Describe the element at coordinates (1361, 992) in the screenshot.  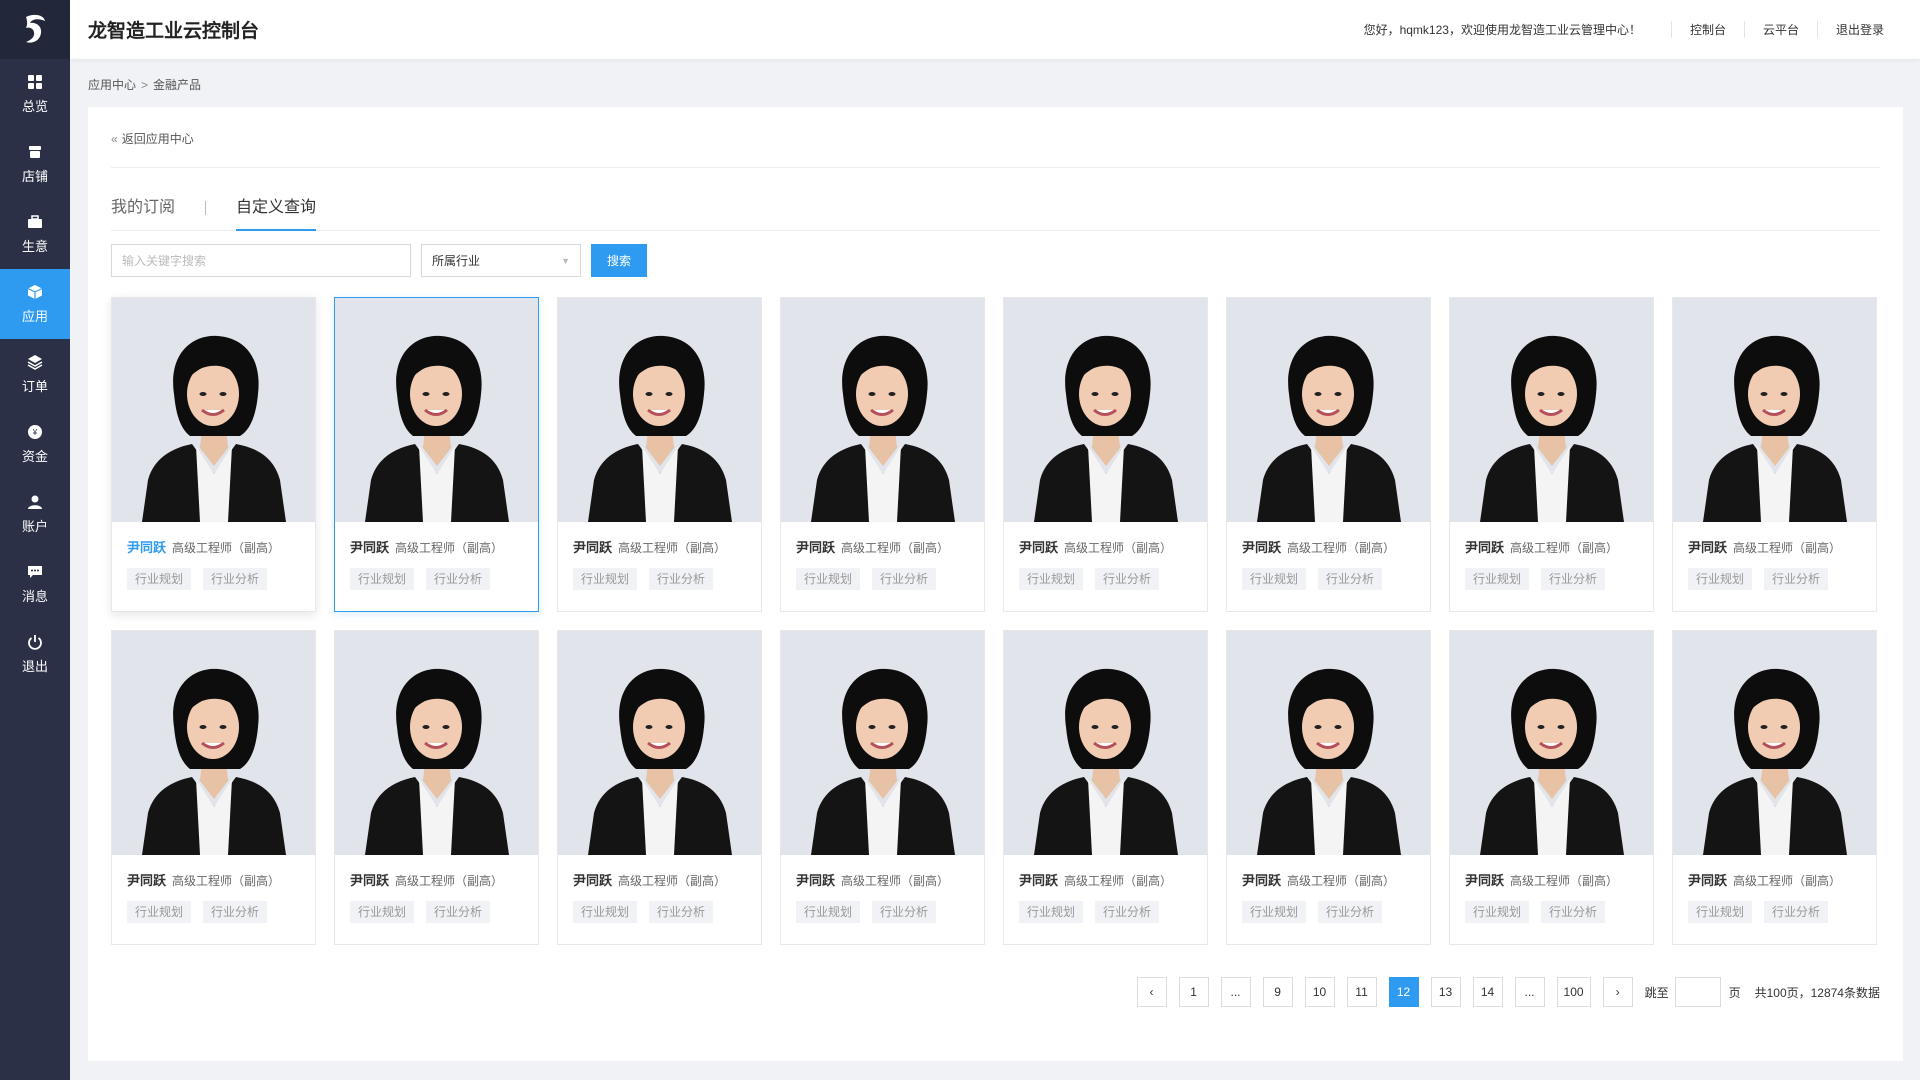
I see `page-button: 11` at that location.